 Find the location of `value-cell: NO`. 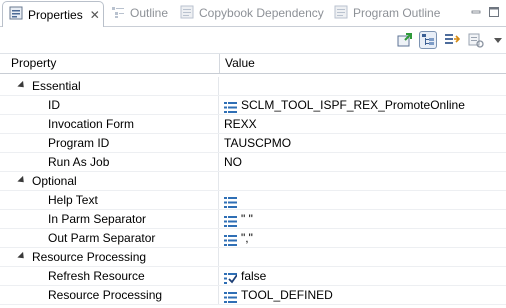

value-cell: NO is located at coordinates (363, 162).